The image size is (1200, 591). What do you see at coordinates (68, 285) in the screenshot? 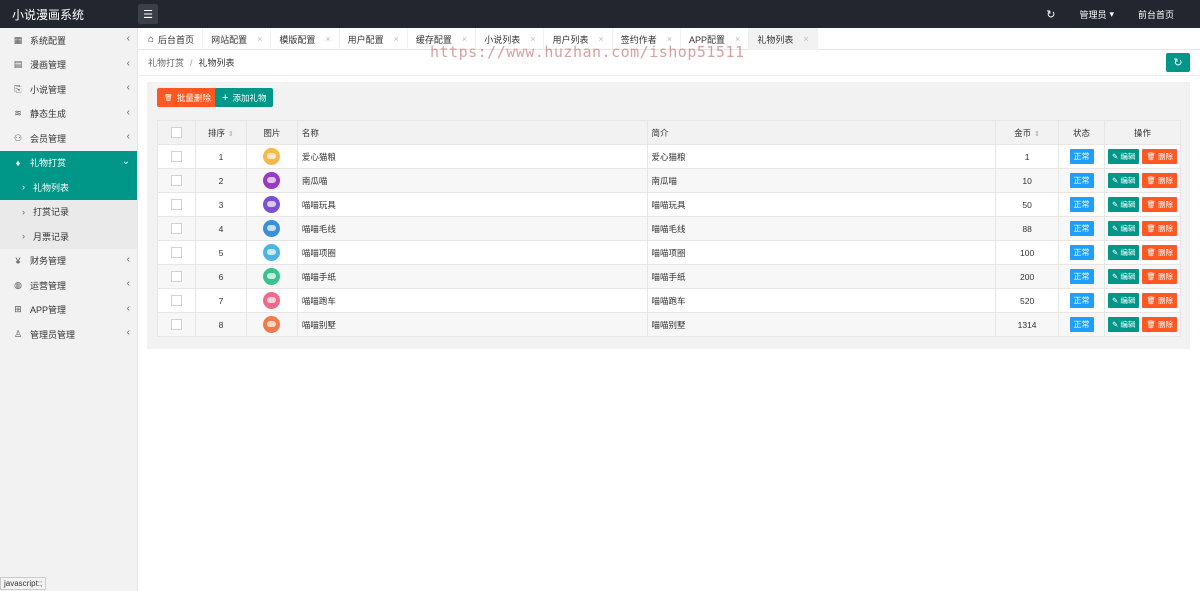
I see `sidebar-item-2: ◍ 运营管理 ‹` at bounding box center [68, 285].